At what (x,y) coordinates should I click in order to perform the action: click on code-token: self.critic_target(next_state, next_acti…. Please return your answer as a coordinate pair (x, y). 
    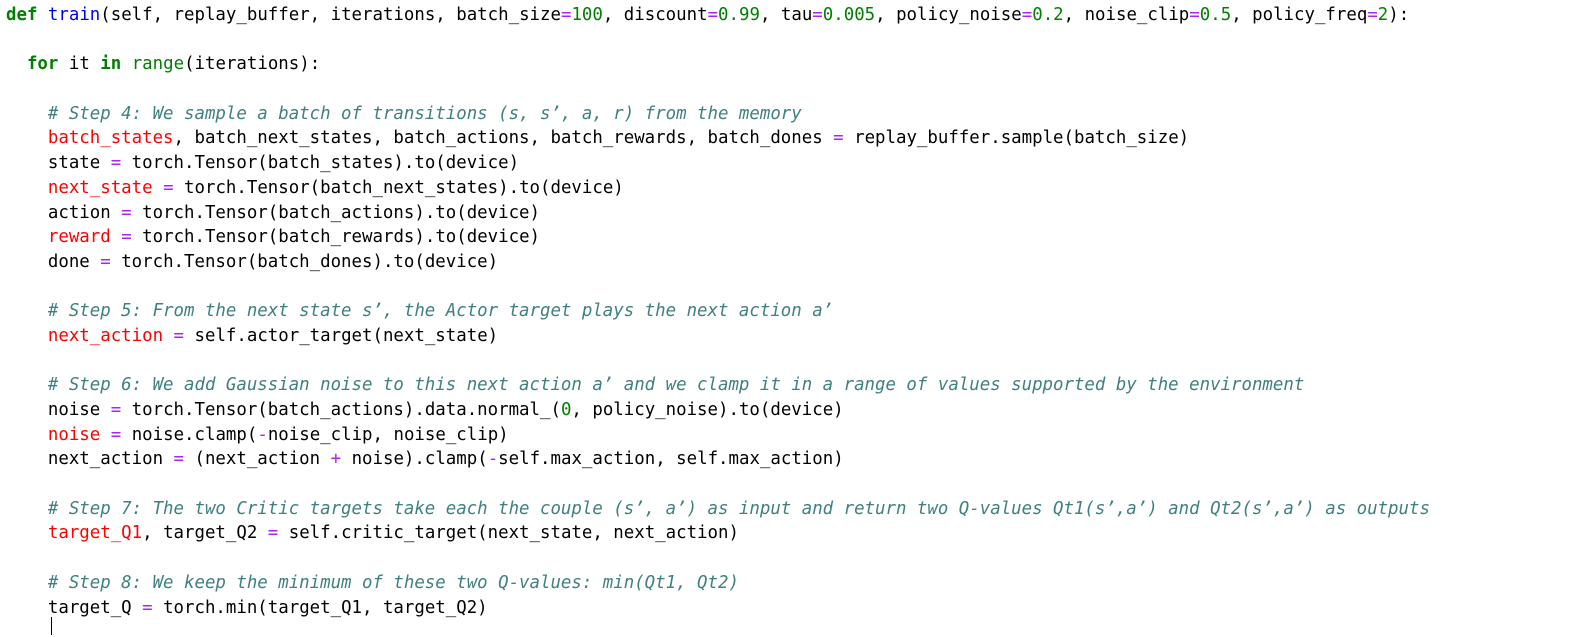
    Looking at the image, I should click on (508, 533).